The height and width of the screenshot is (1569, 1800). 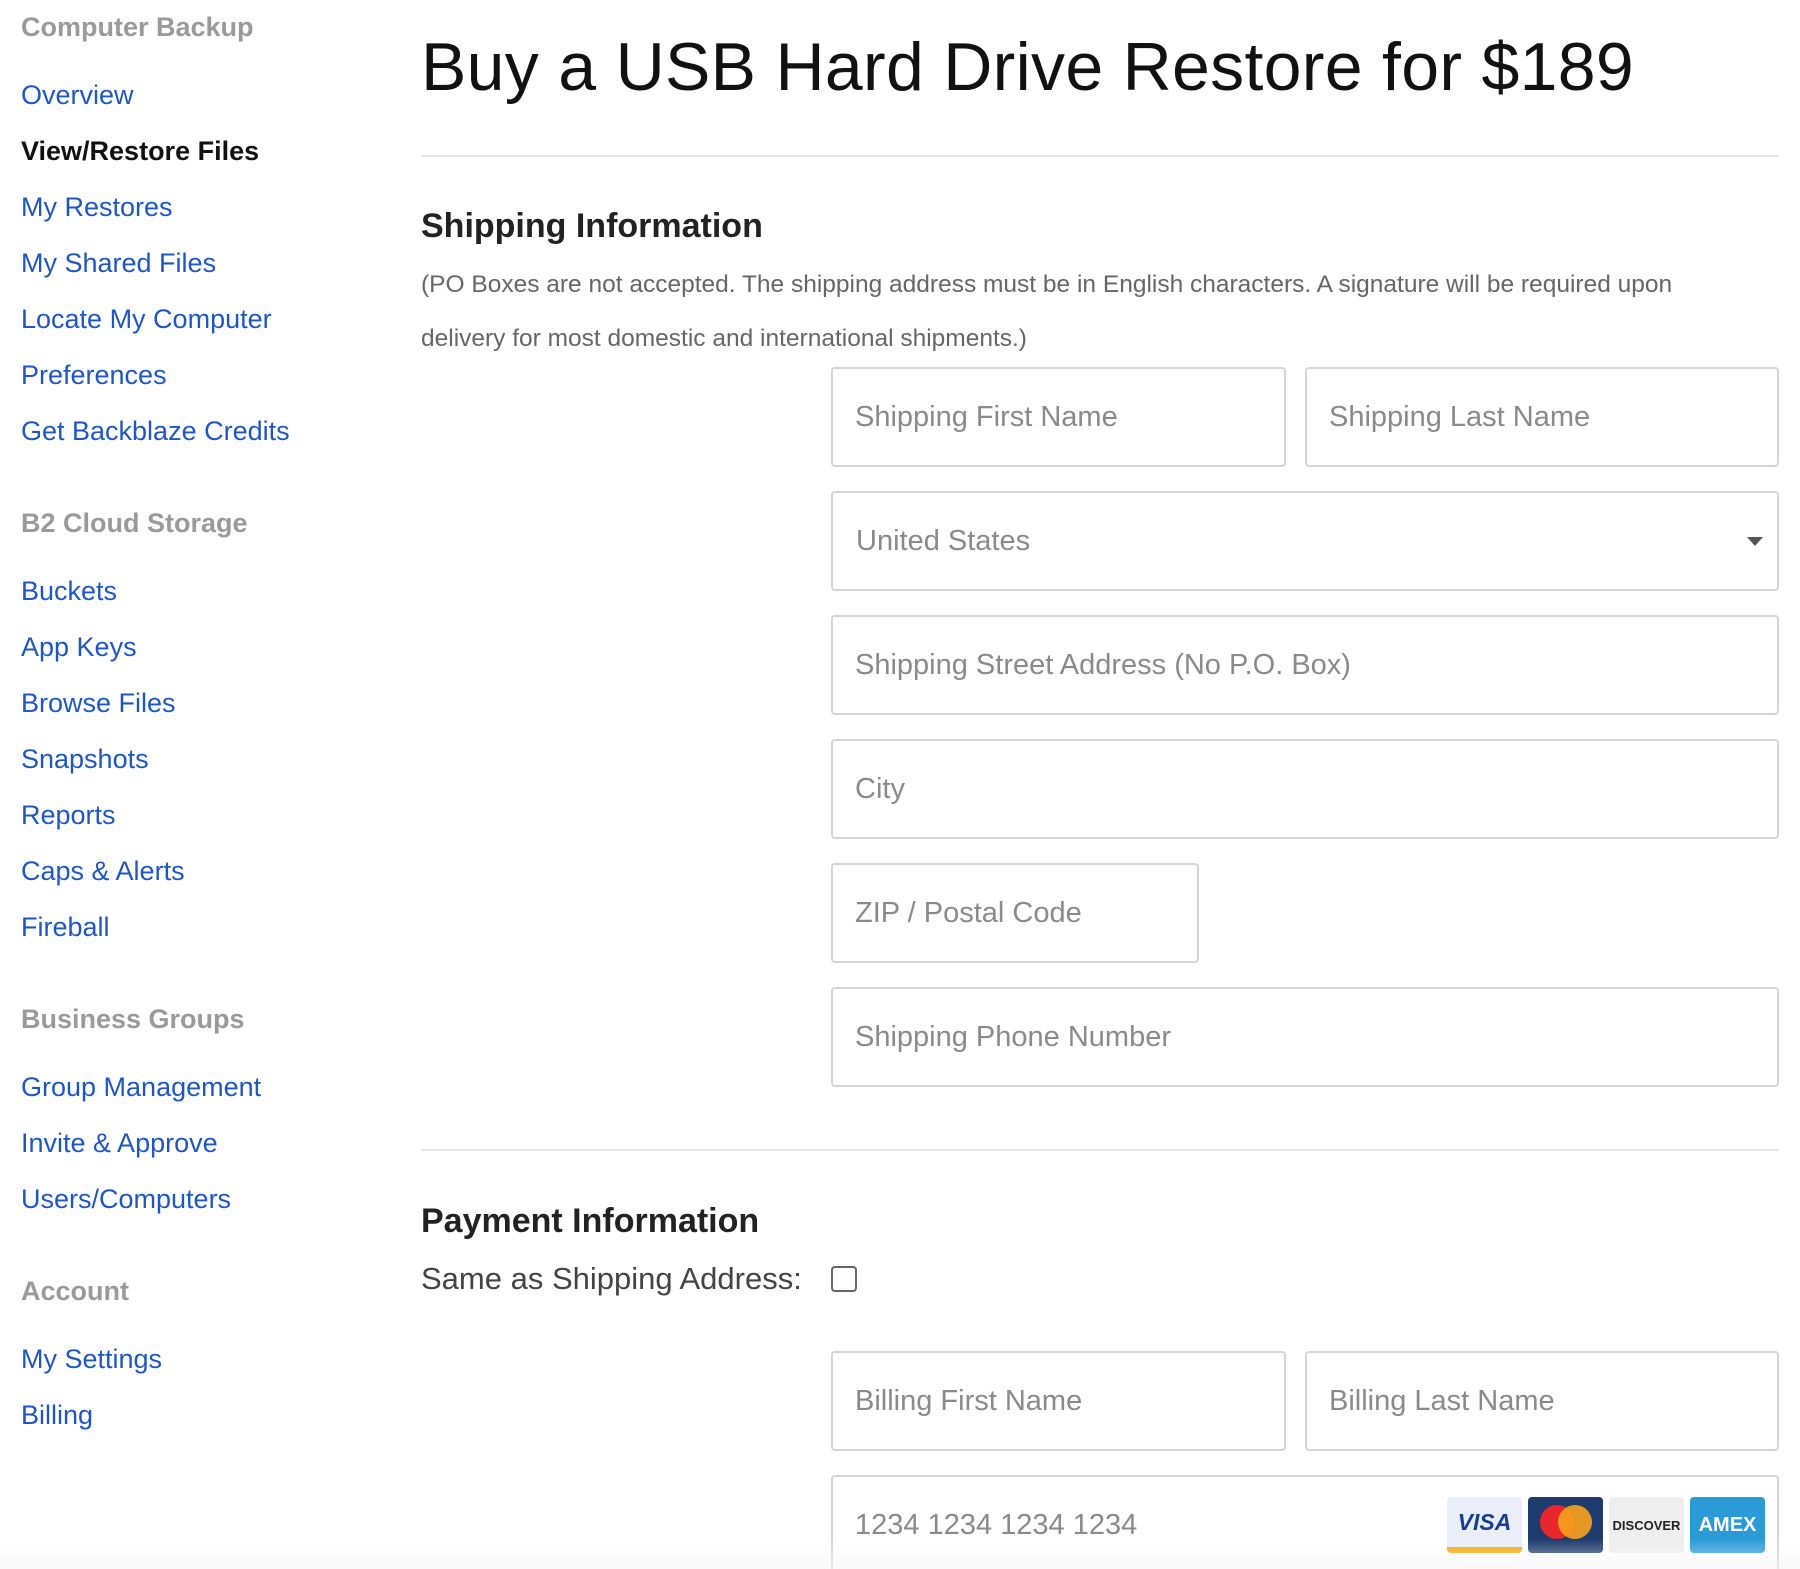 What do you see at coordinates (155, 431) in the screenshot?
I see `sidebar-item-get-backblaze-credits: Get Backblaze Credits` at bounding box center [155, 431].